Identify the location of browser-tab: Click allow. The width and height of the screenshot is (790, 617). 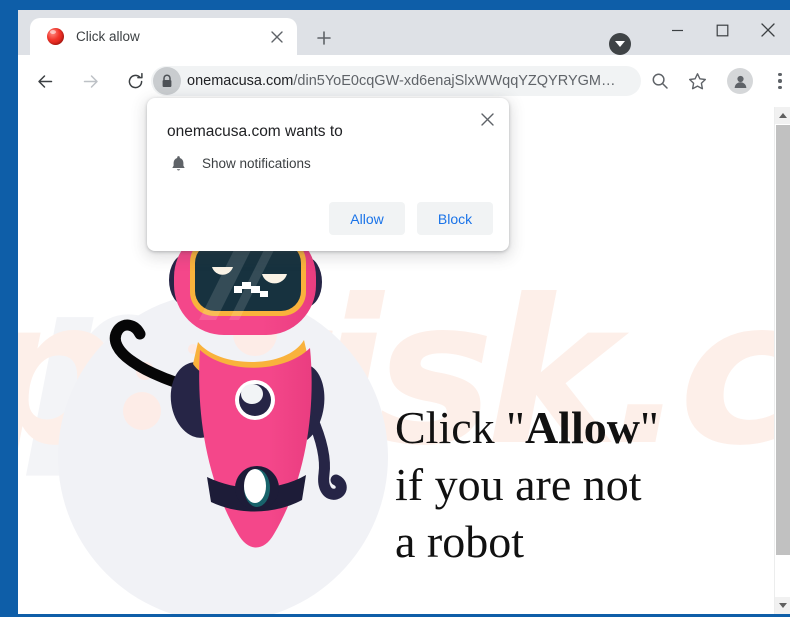
(163, 36).